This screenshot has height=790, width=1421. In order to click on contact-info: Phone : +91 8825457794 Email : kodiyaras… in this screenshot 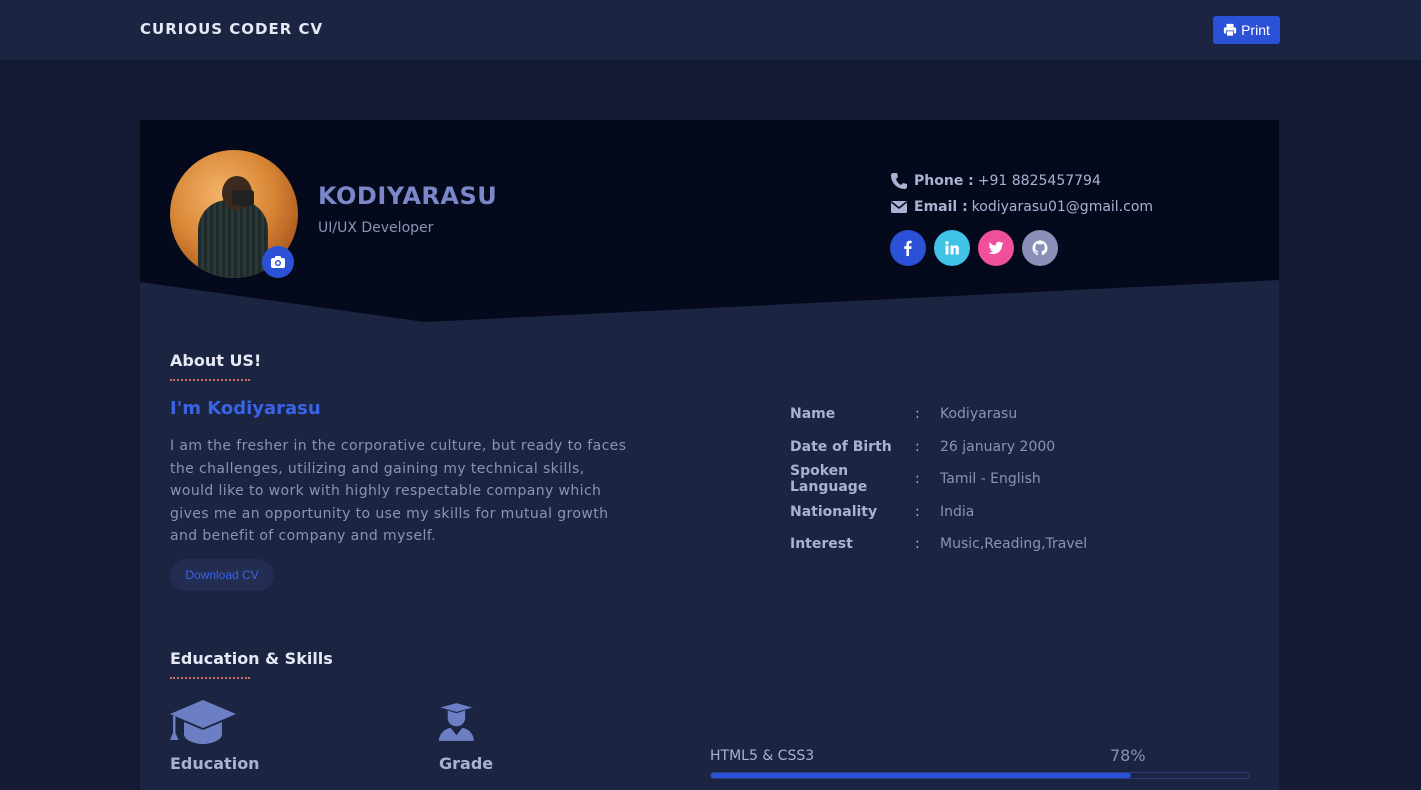, I will do `click(1021, 194)`.